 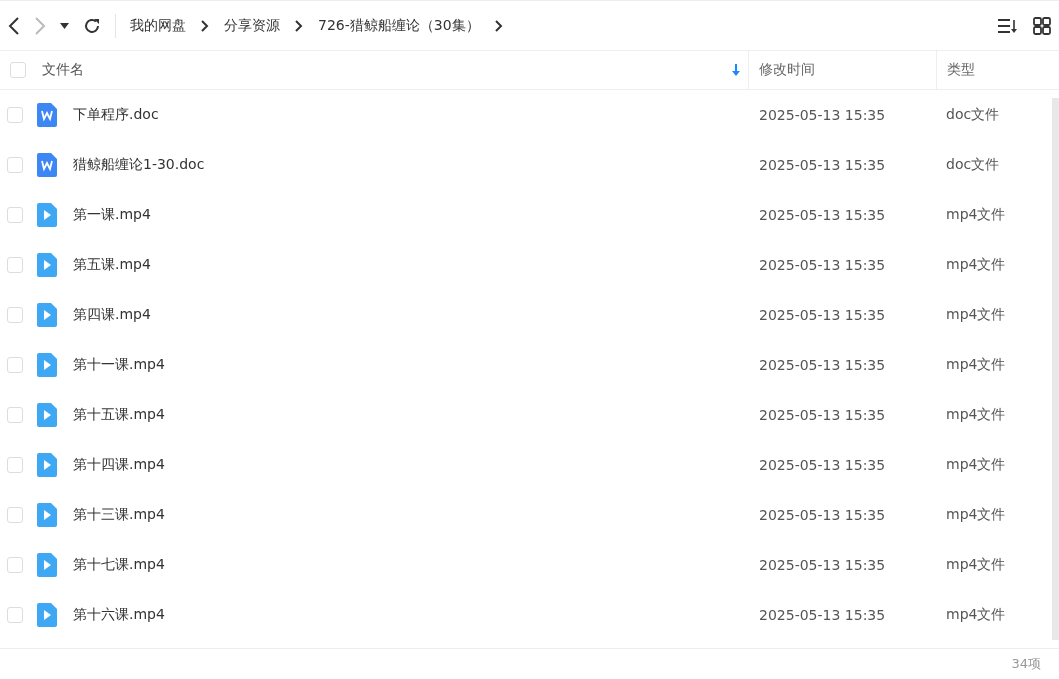 I want to click on select-all-checkbox, so click(x=18, y=70).